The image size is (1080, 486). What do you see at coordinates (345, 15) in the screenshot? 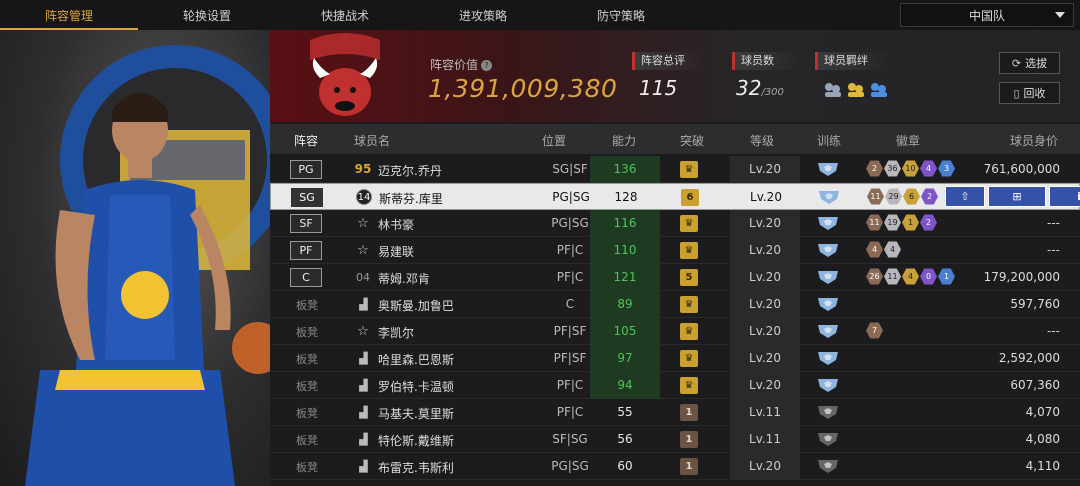
I see `tab-quick-tactics: 快捷战术` at bounding box center [345, 15].